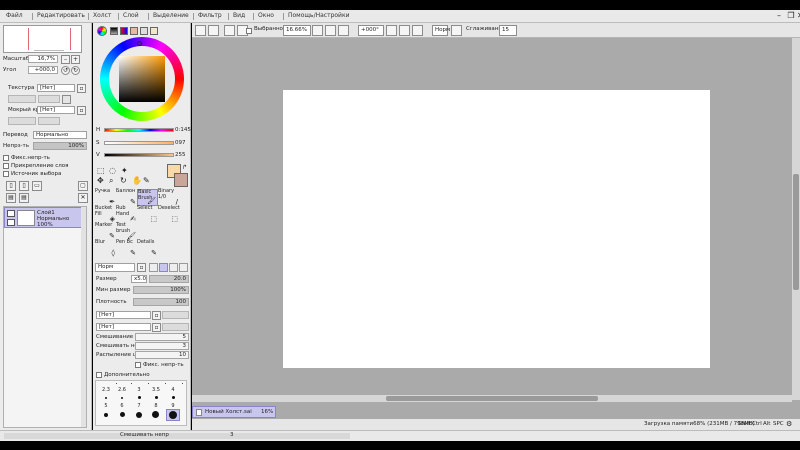  Describe the element at coordinates (83, 317) in the screenshot. I see `layer-list-scrollbar` at that location.